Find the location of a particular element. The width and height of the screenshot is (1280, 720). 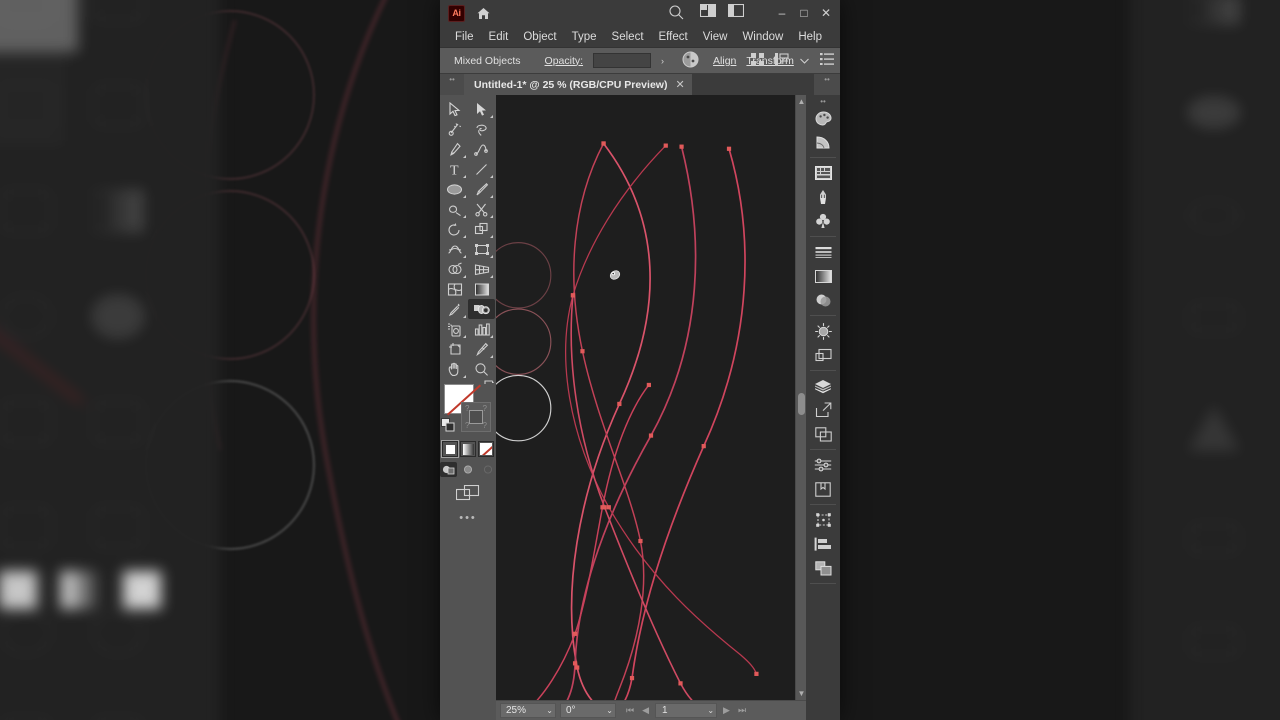

artboards-panel-icon is located at coordinates (823, 410).